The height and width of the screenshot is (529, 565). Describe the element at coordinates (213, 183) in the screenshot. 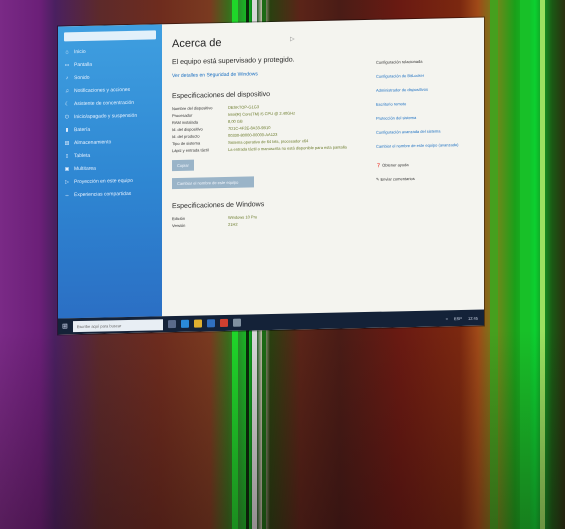

I see `rename-pc-button: Cambiar el nombre de este equipo` at that location.